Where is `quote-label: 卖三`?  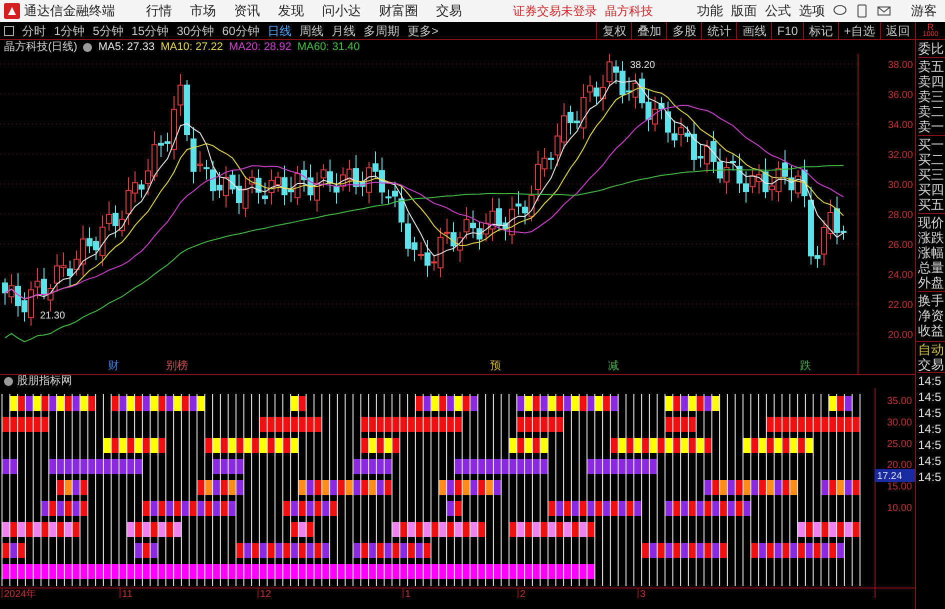
quote-label: 卖三 is located at coordinates (931, 96).